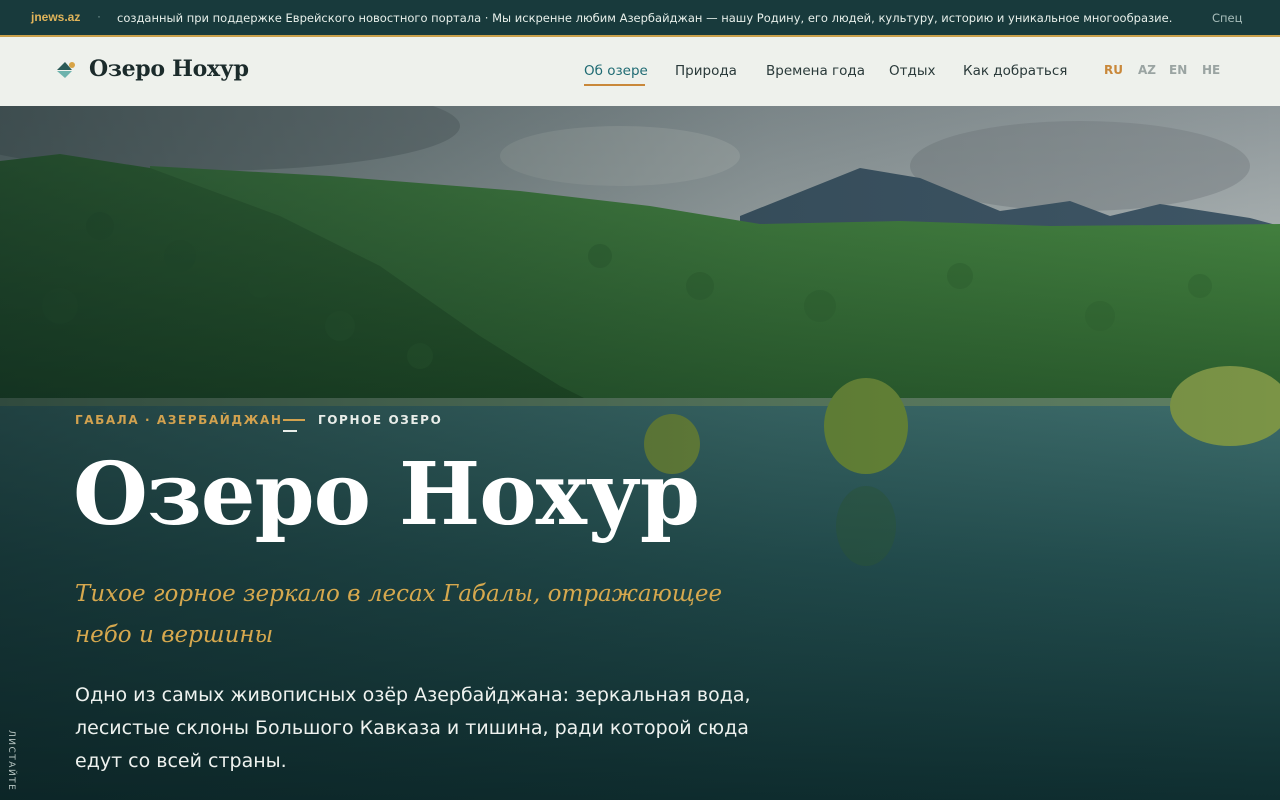  Describe the element at coordinates (1227, 18) in the screenshot. I see `ticker-message-continued: Спец` at that location.